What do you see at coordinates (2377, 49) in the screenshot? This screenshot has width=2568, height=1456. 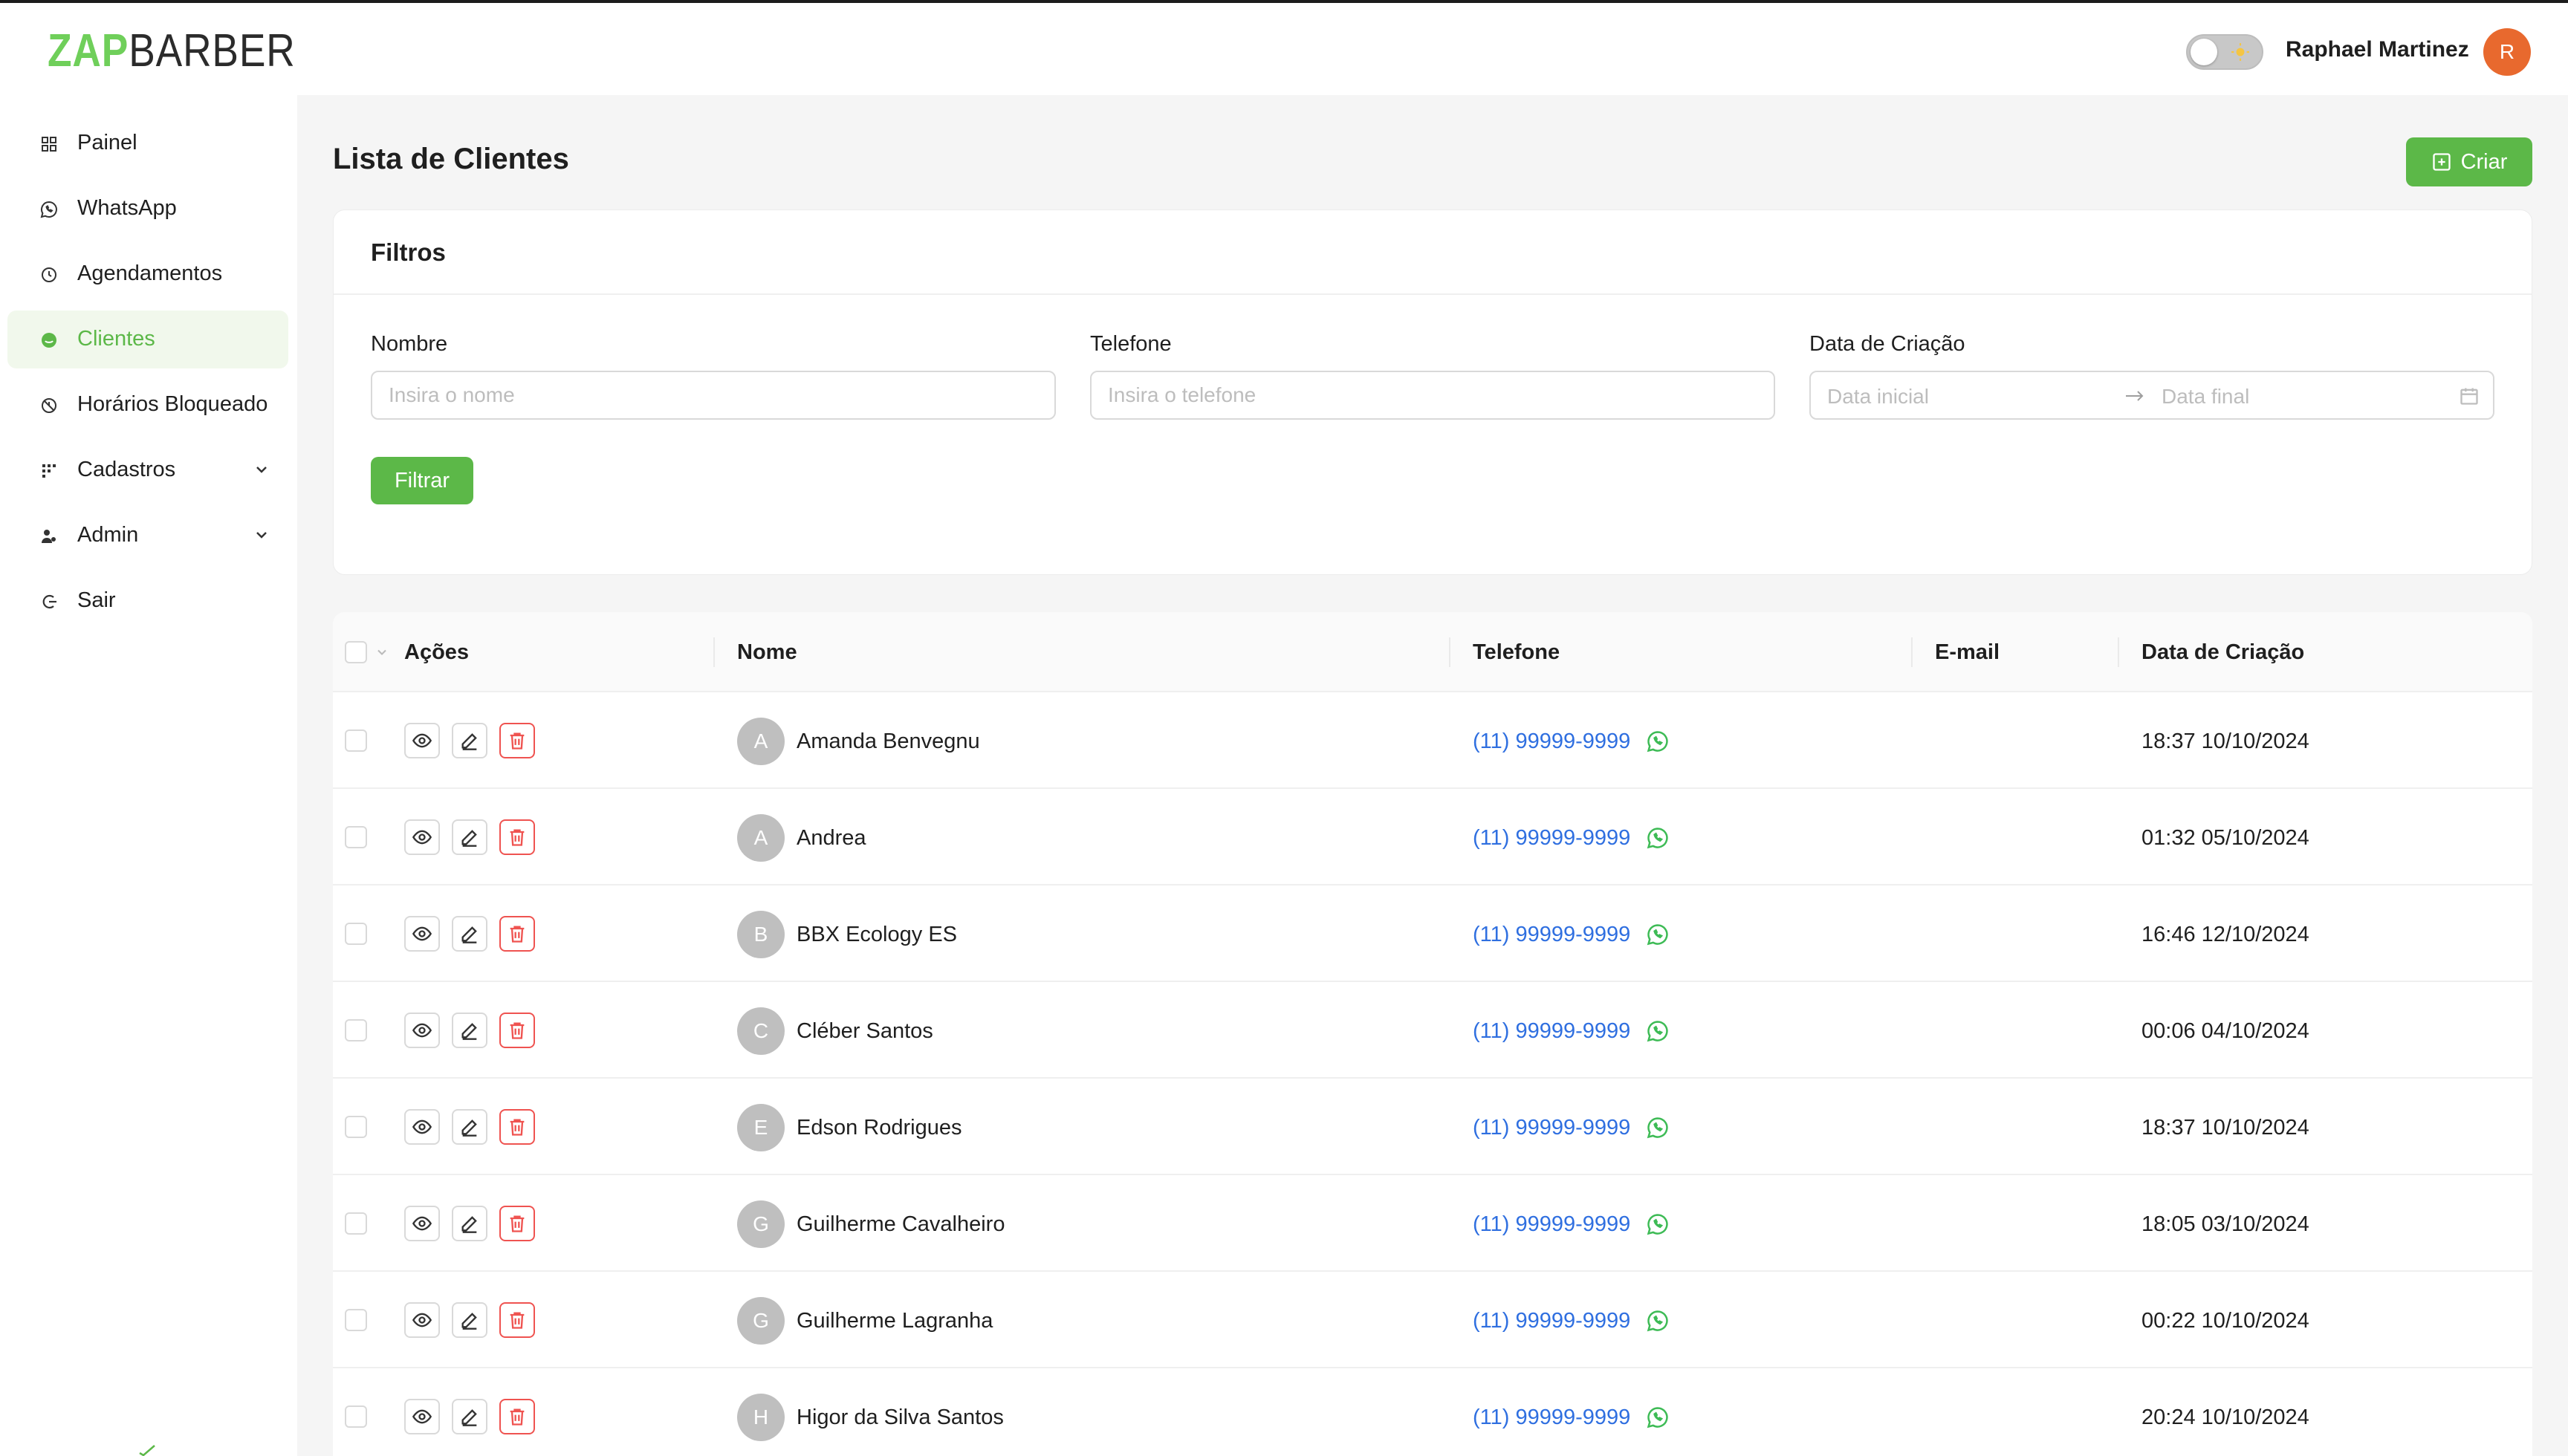 I see `user-name: Raphael Martinez` at bounding box center [2377, 49].